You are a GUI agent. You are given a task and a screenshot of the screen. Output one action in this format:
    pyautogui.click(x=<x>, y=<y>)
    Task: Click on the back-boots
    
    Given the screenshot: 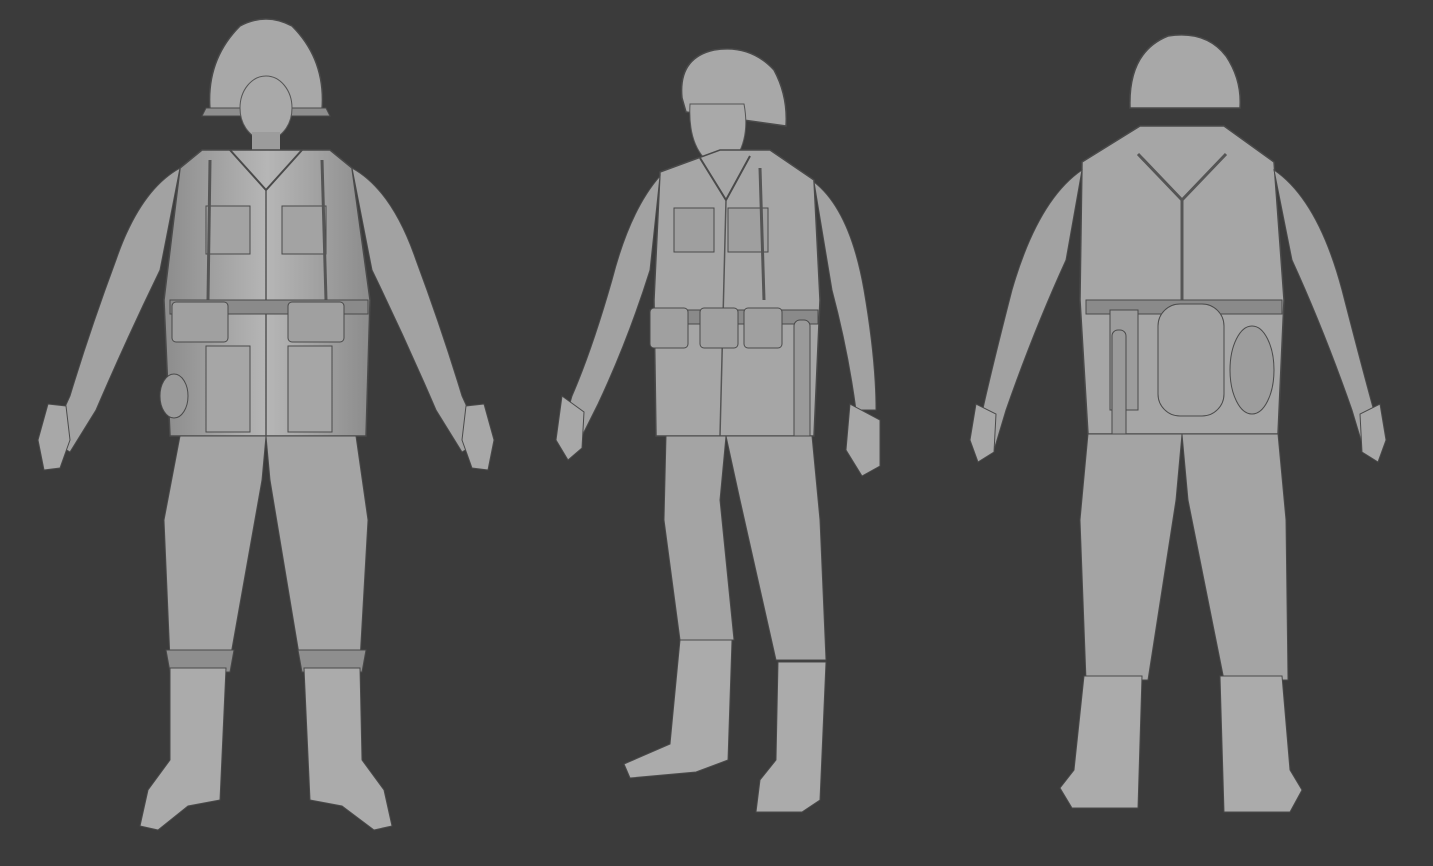 What is the action you would take?
    pyautogui.click(x=1181, y=744)
    